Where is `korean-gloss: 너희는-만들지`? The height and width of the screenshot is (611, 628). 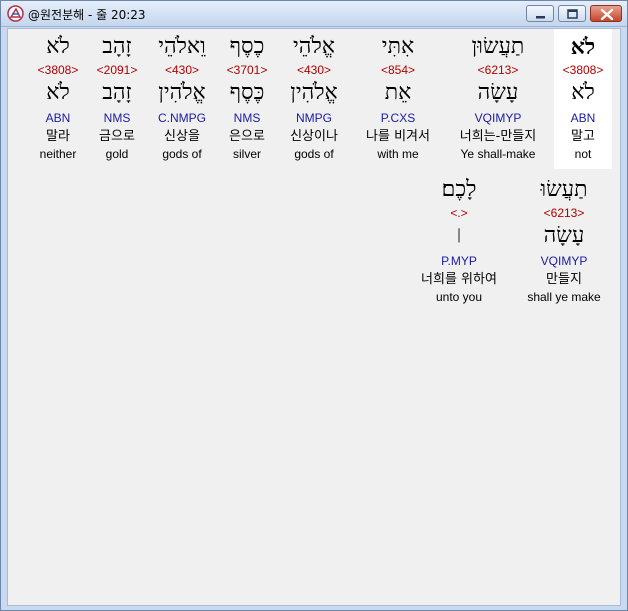 korean-gloss: 너희는-만들지 is located at coordinates (498, 136).